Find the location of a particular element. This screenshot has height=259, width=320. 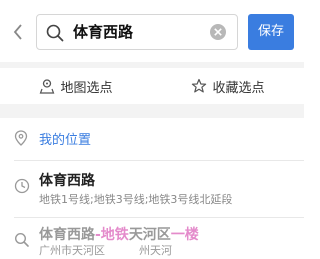

result-title-main: 体育西路 is located at coordinates (67, 235).